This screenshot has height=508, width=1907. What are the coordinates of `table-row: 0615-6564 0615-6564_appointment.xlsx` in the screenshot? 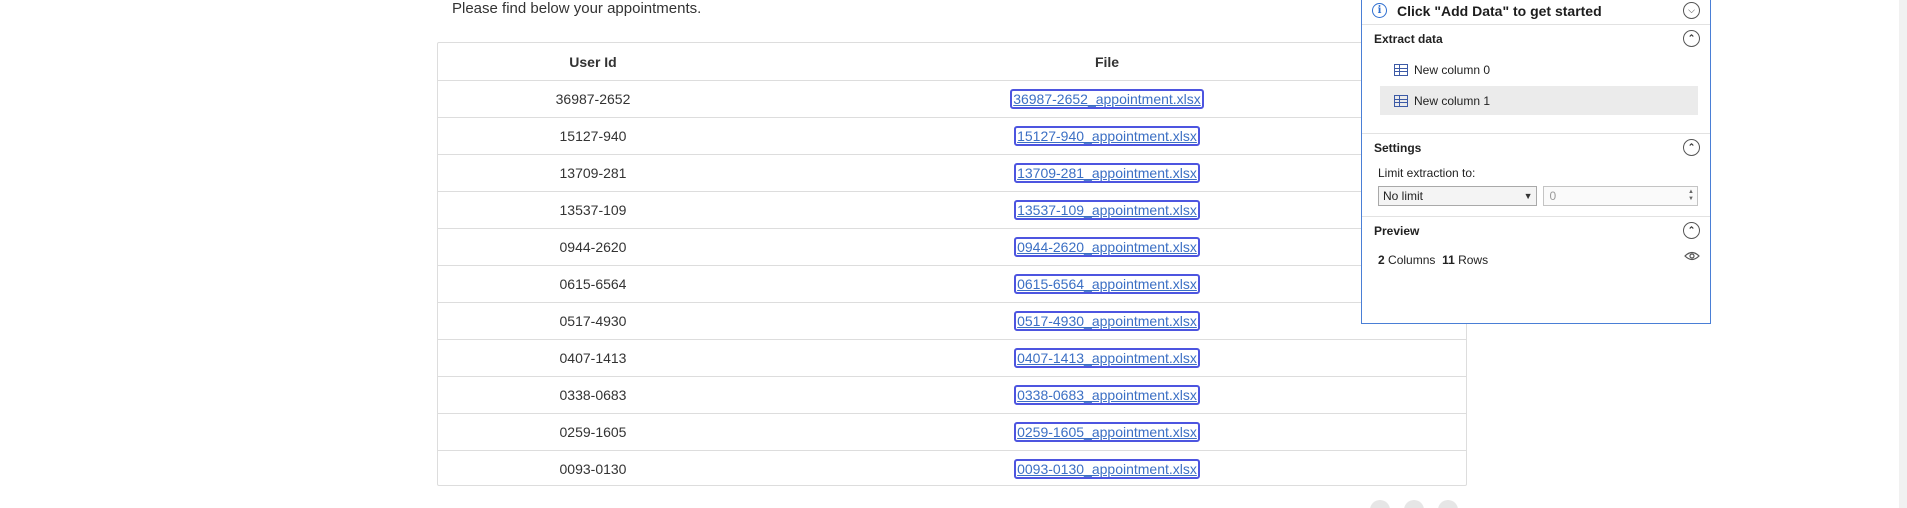 It's located at (952, 284).